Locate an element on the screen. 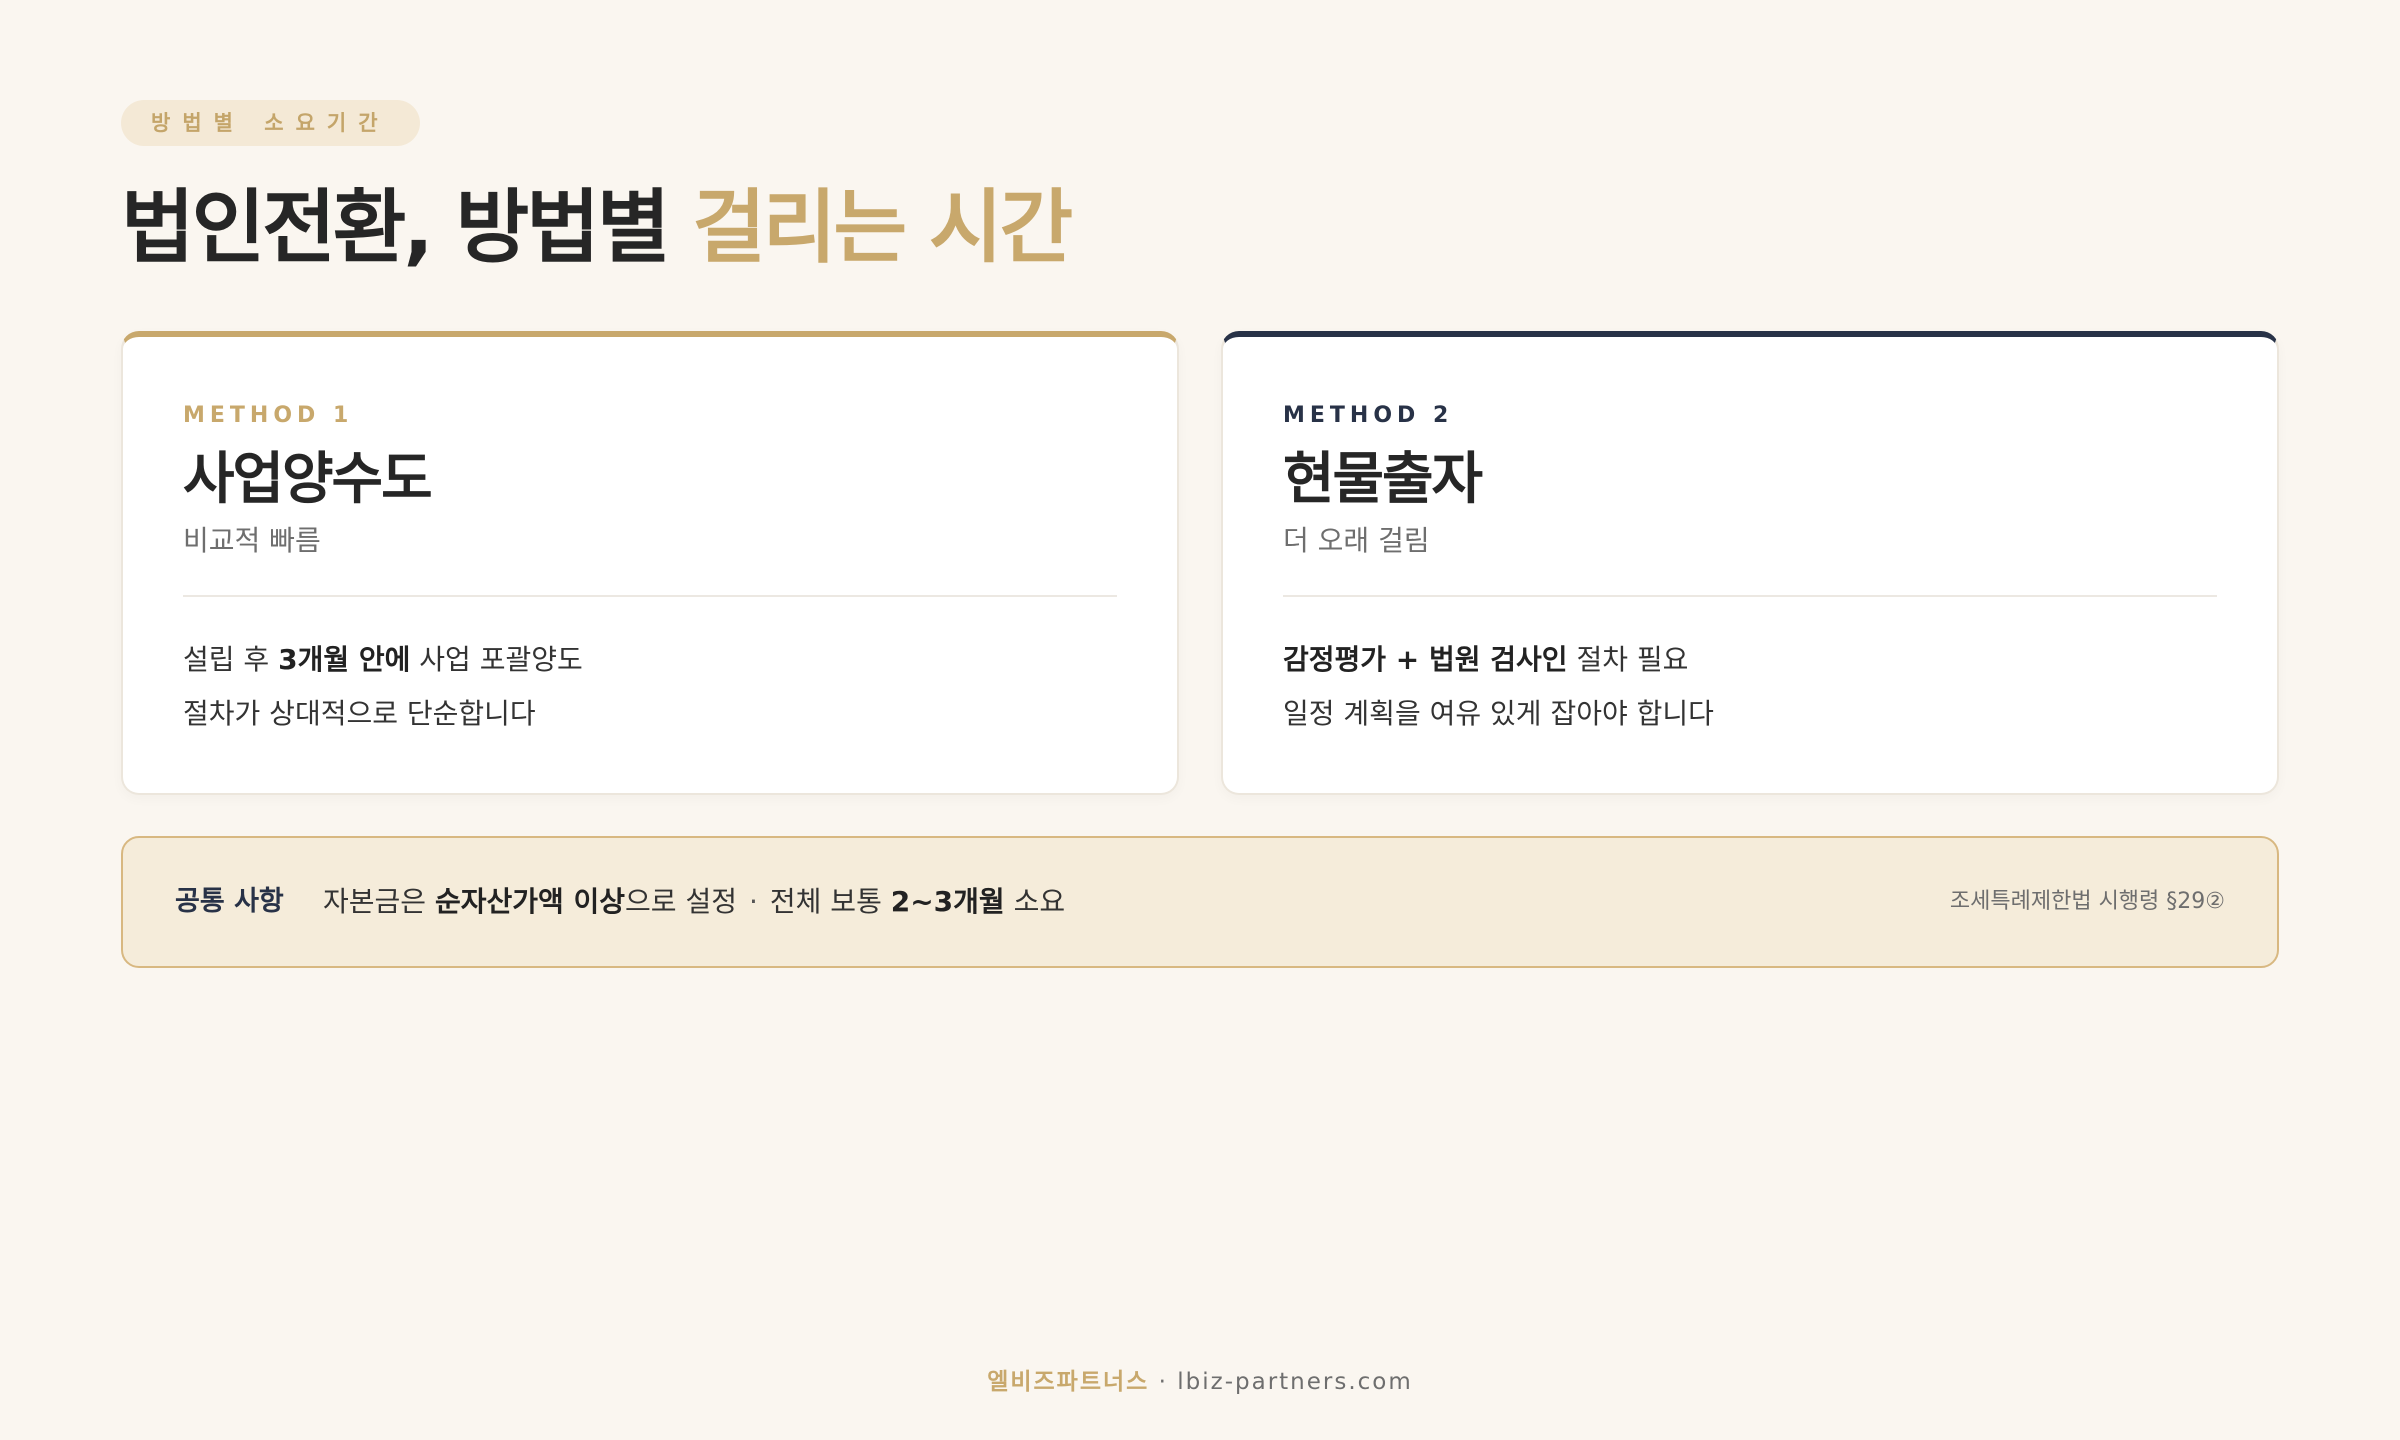 The image size is (2400, 1440). method-description: 감정평가 + 법원 검사인 절차 필요 일정 계획을 여유 있게 잡아야 합니다 is located at coordinates (1750, 687).